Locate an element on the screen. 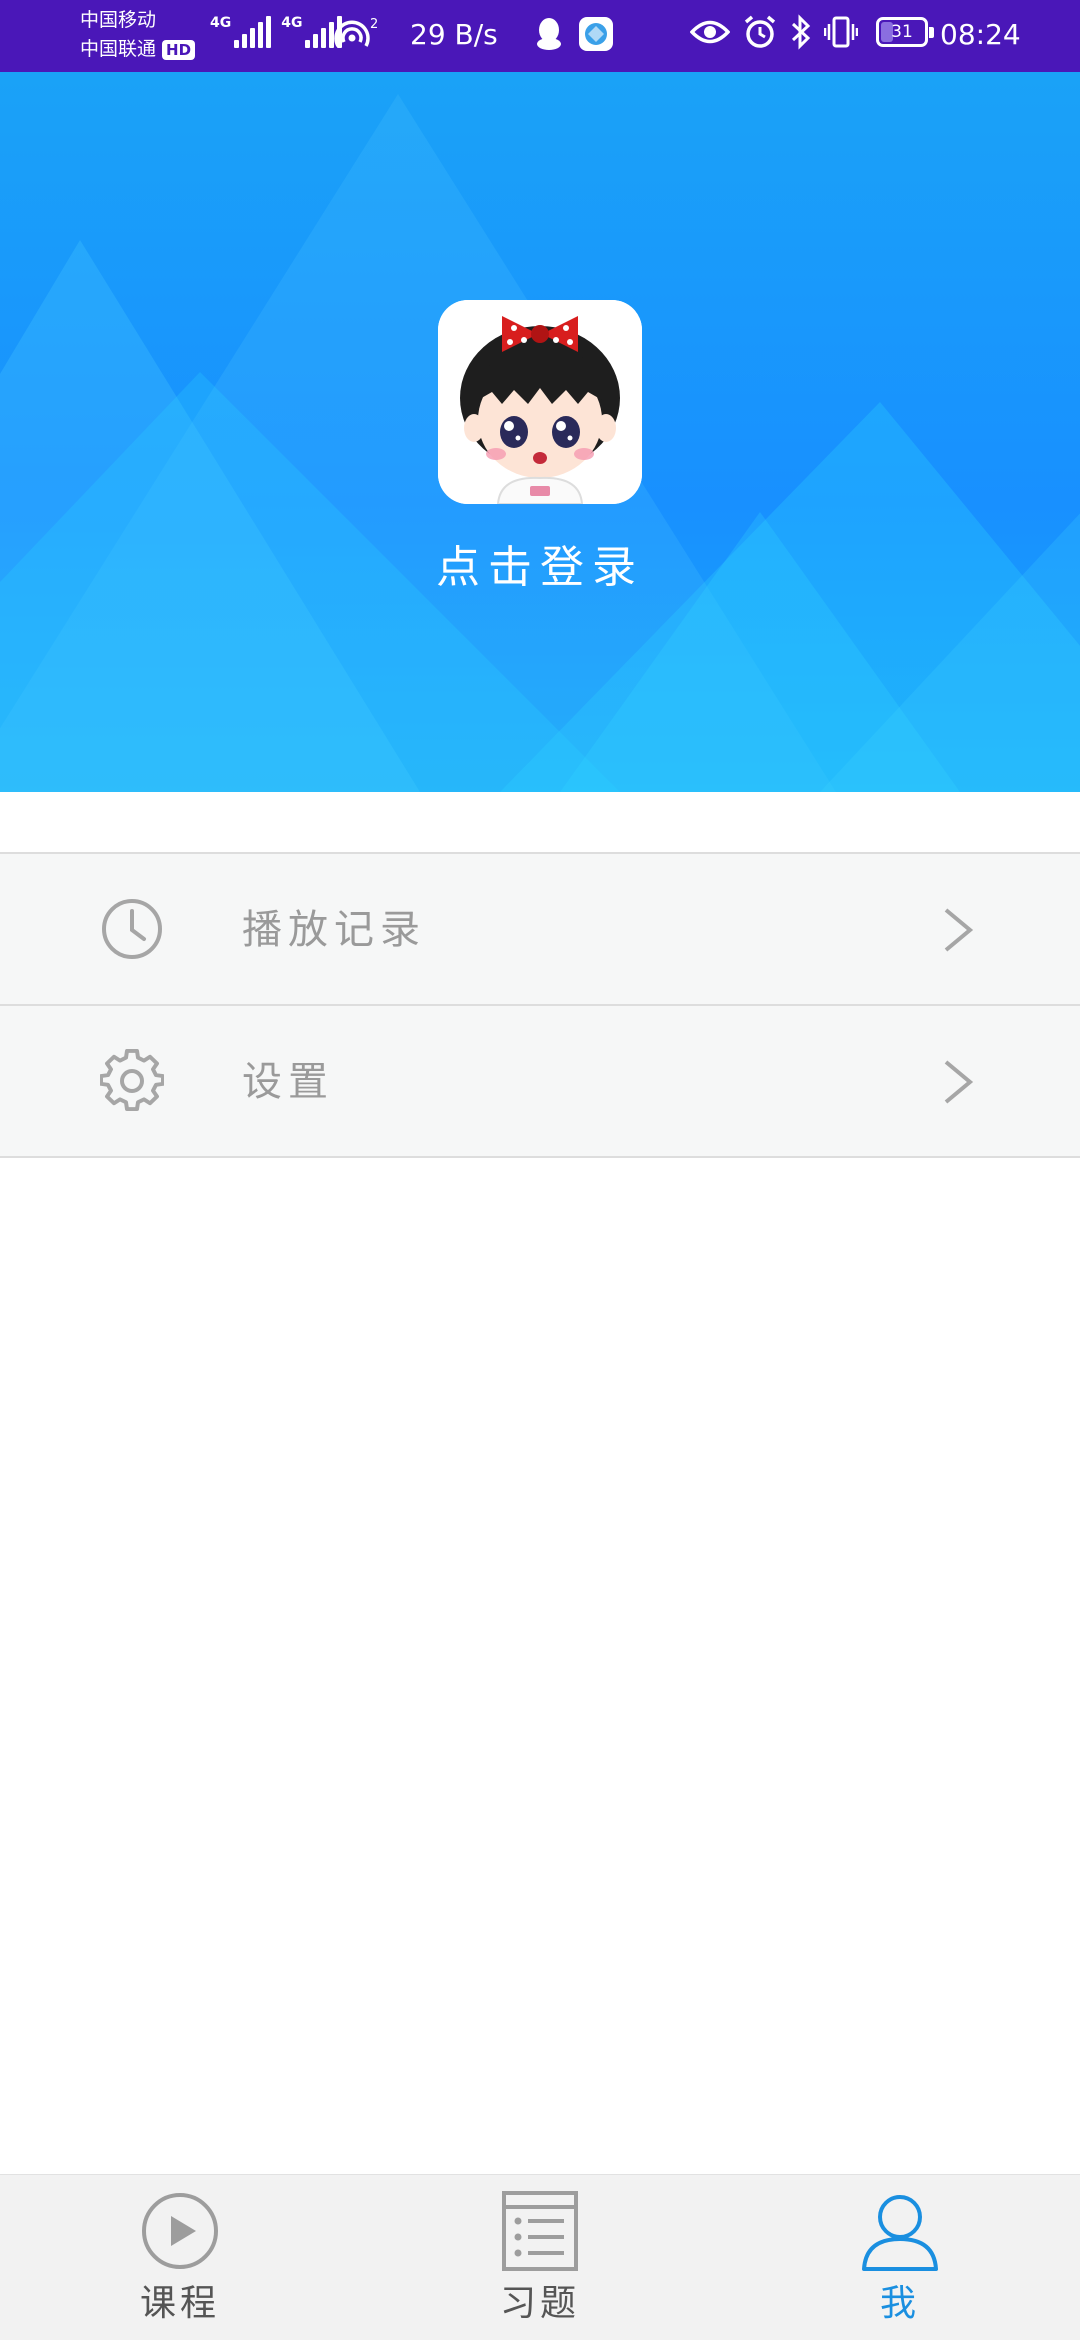 The image size is (1080, 2340). cartoon-girl-avatar-icon is located at coordinates (540, 402).